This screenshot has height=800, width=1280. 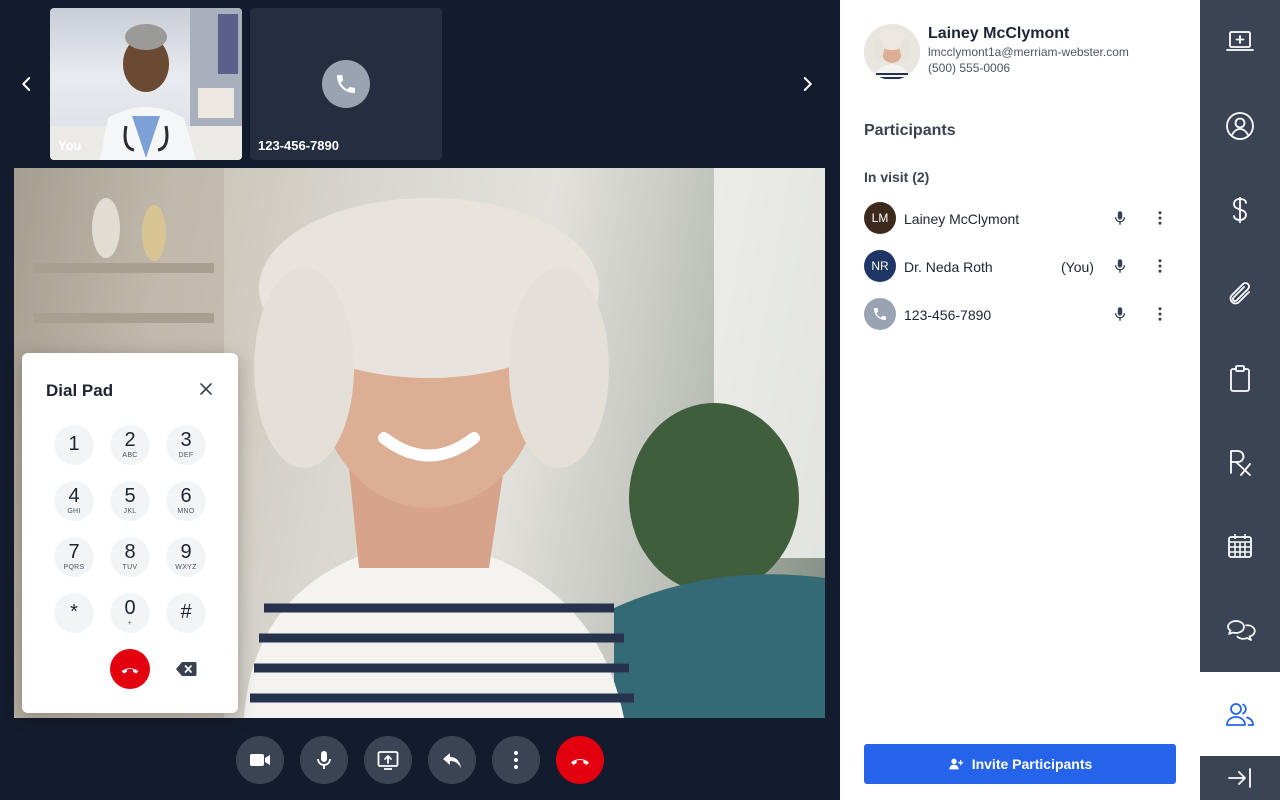 What do you see at coordinates (186, 501) in the screenshot?
I see `dial-key-6: 6 MNO` at bounding box center [186, 501].